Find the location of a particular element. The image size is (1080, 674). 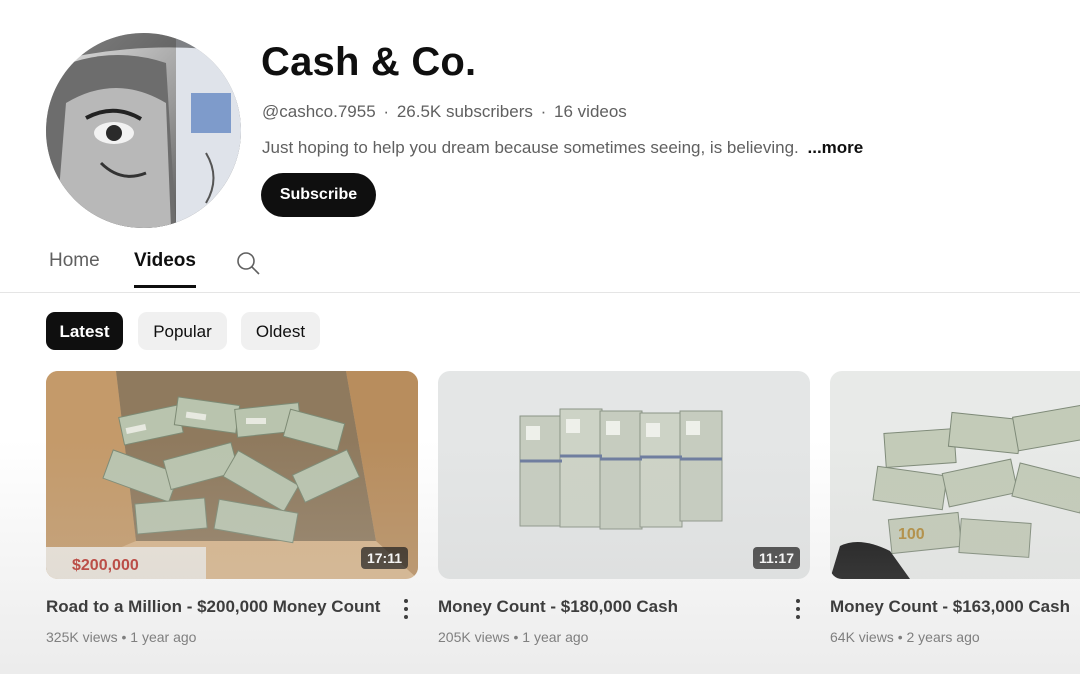

video-title: Money Count - $163,000 Cash is located at coordinates (950, 607).